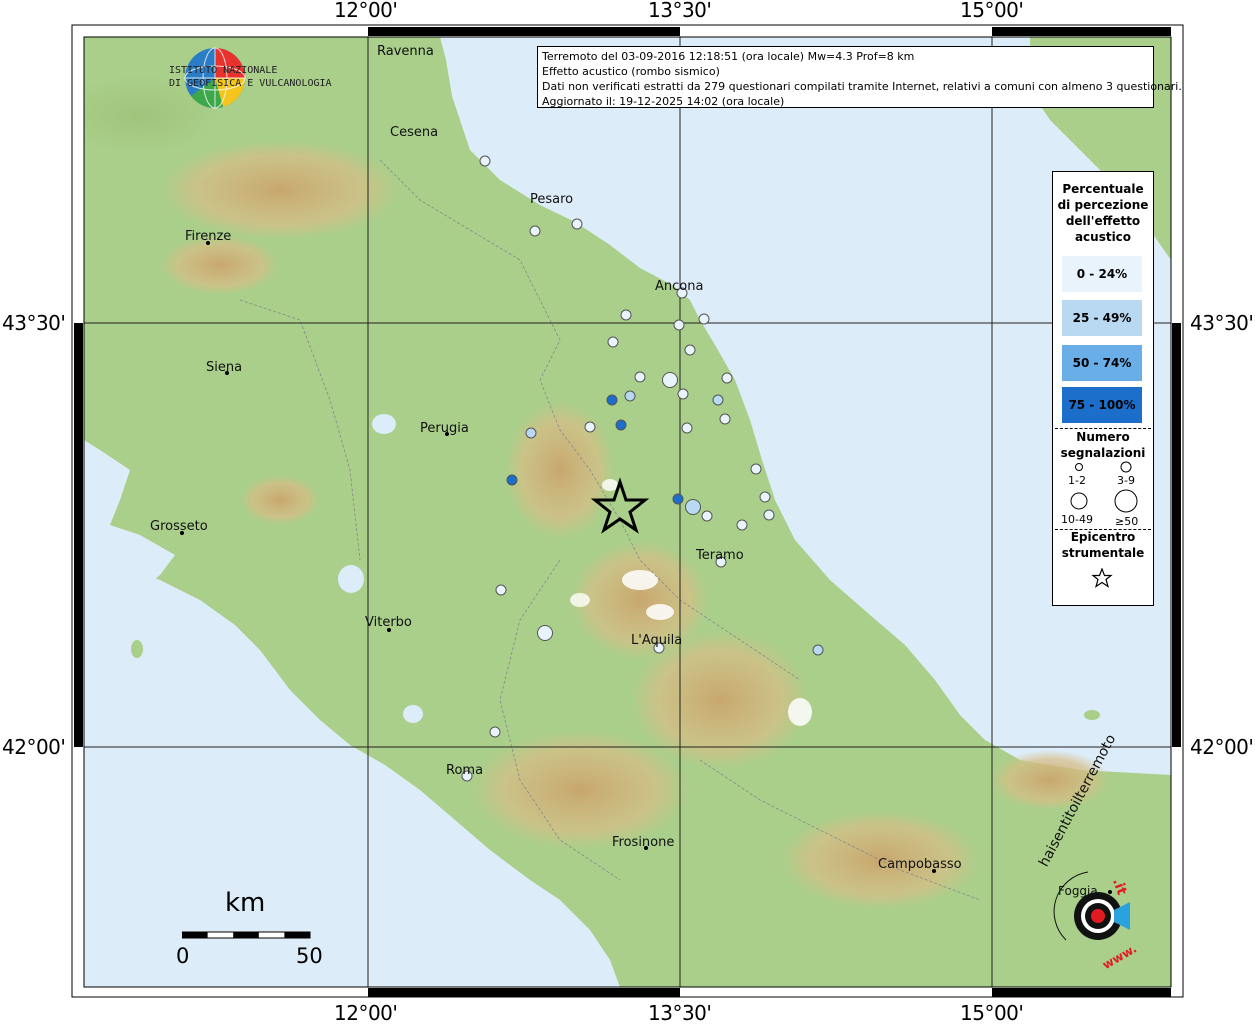  What do you see at coordinates (280, 190) in the screenshot?
I see `apennines-north` at bounding box center [280, 190].